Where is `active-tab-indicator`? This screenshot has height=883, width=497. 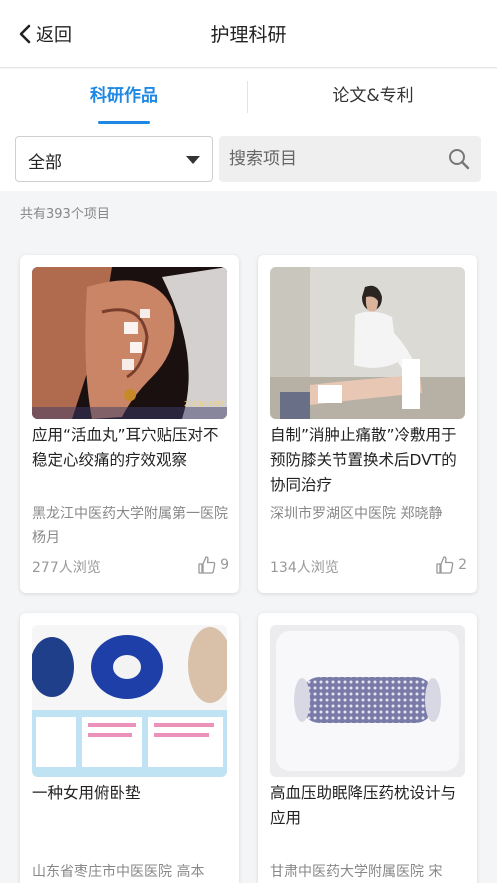
active-tab-indicator is located at coordinates (124, 122).